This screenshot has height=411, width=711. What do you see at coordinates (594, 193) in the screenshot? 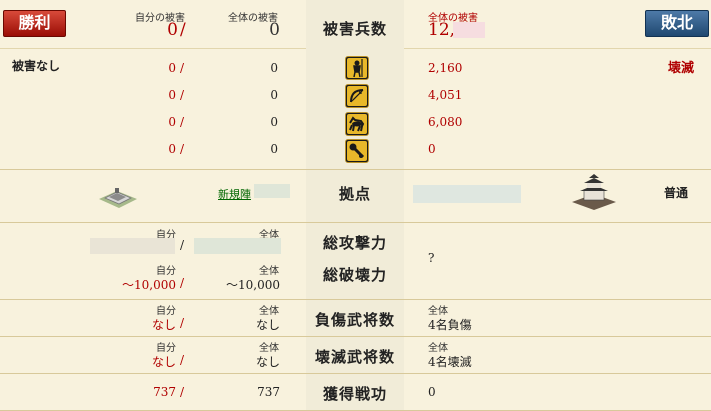
I see `castle-icon` at bounding box center [594, 193].